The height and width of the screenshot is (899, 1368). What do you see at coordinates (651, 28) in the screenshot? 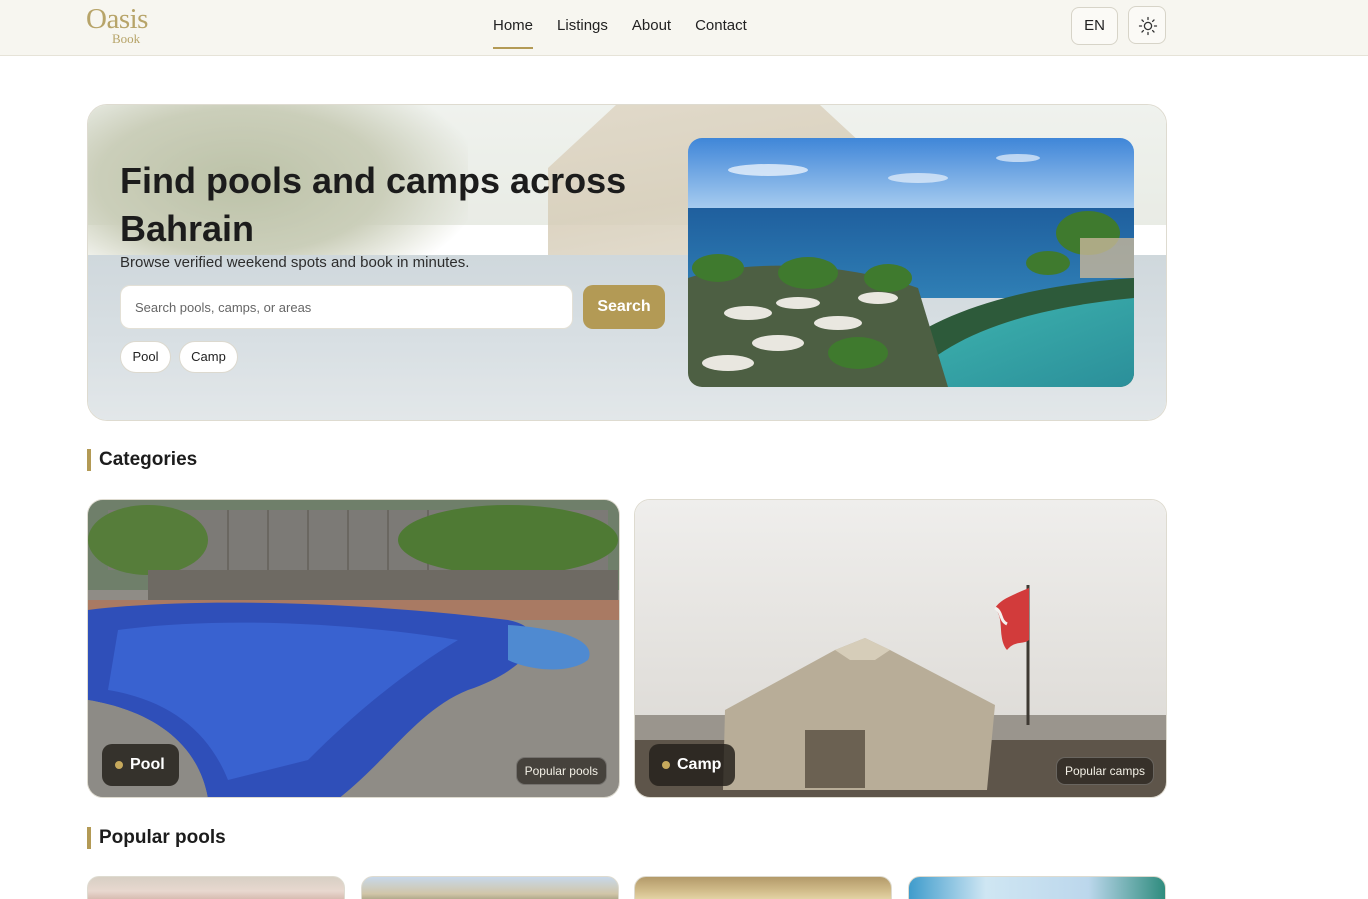
I see `nav-about: About` at bounding box center [651, 28].